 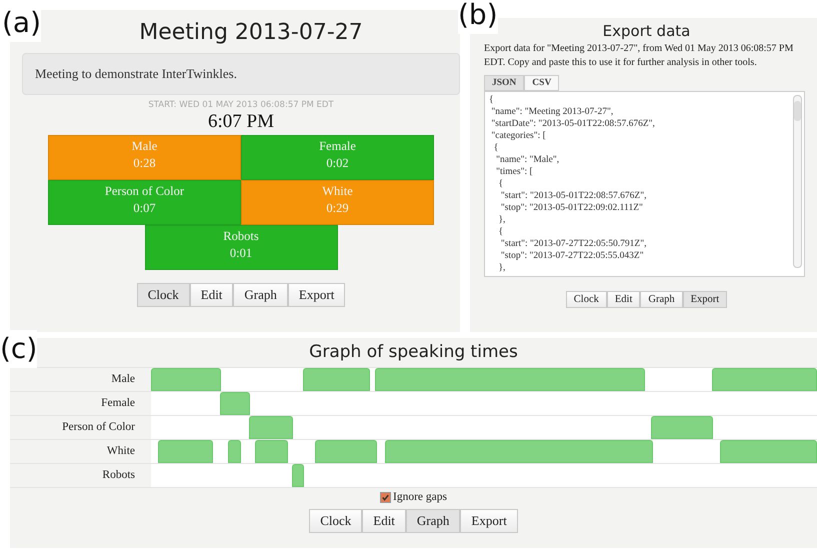 What do you see at coordinates (478, 17) in the screenshot?
I see `panel-label: (b)` at bounding box center [478, 17].